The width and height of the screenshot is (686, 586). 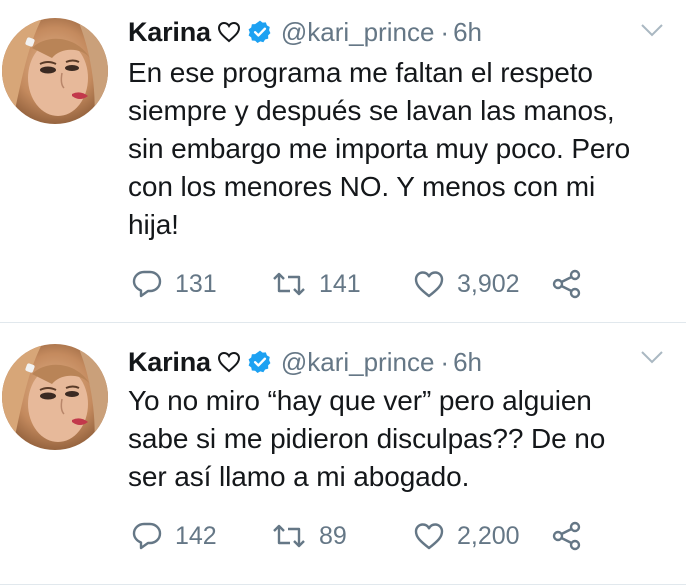 I want to click on like-count: 3,902, so click(x=488, y=283).